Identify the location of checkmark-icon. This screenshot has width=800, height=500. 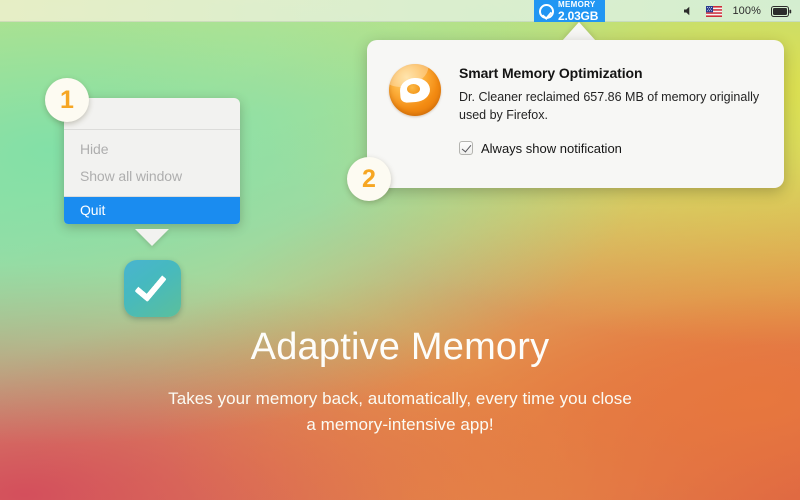
(150, 285).